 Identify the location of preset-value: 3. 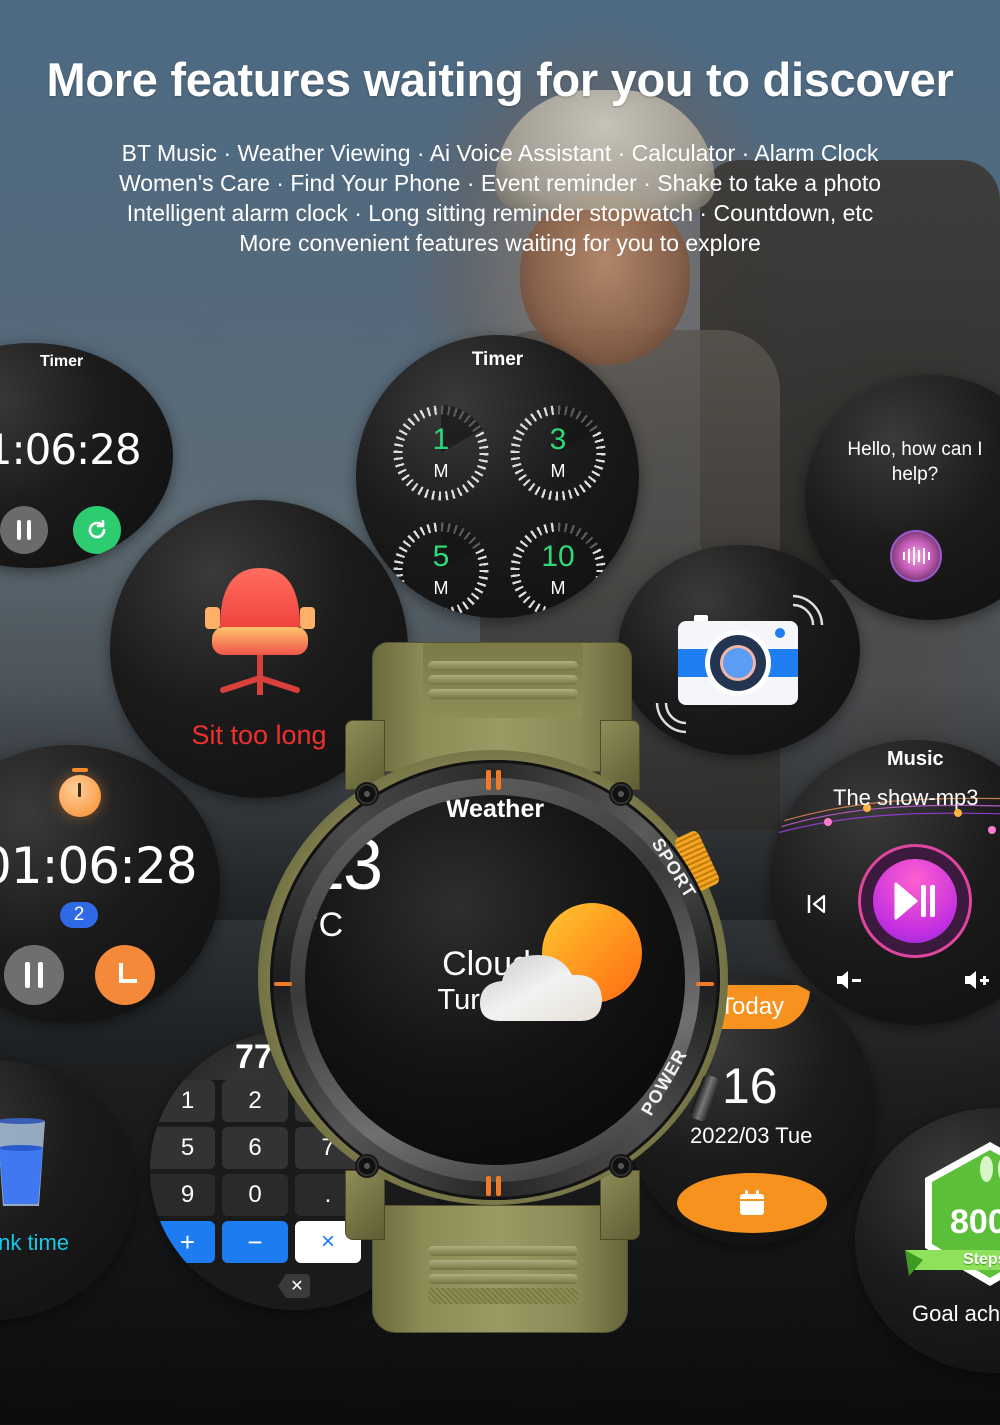
(558, 439).